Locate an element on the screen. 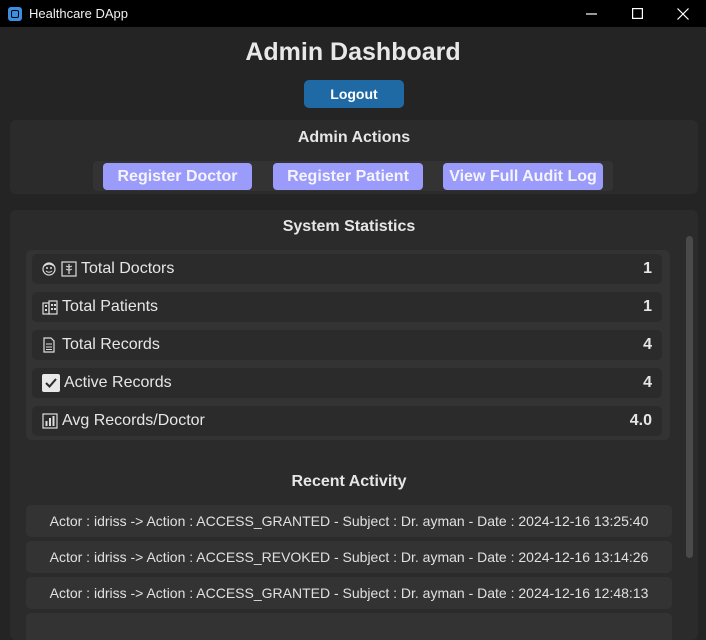  admin-actions-title: Admin Actions is located at coordinates (354, 137).